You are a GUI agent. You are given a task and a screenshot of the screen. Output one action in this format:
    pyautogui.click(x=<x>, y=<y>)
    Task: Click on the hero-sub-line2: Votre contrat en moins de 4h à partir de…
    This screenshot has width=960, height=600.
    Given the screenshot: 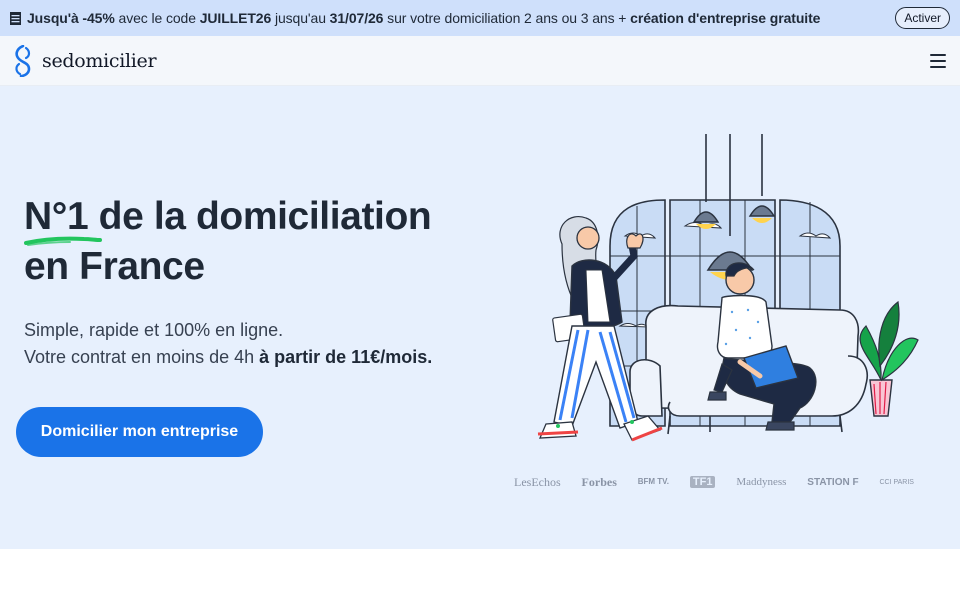 What is the action you would take?
    pyautogui.click(x=228, y=357)
    